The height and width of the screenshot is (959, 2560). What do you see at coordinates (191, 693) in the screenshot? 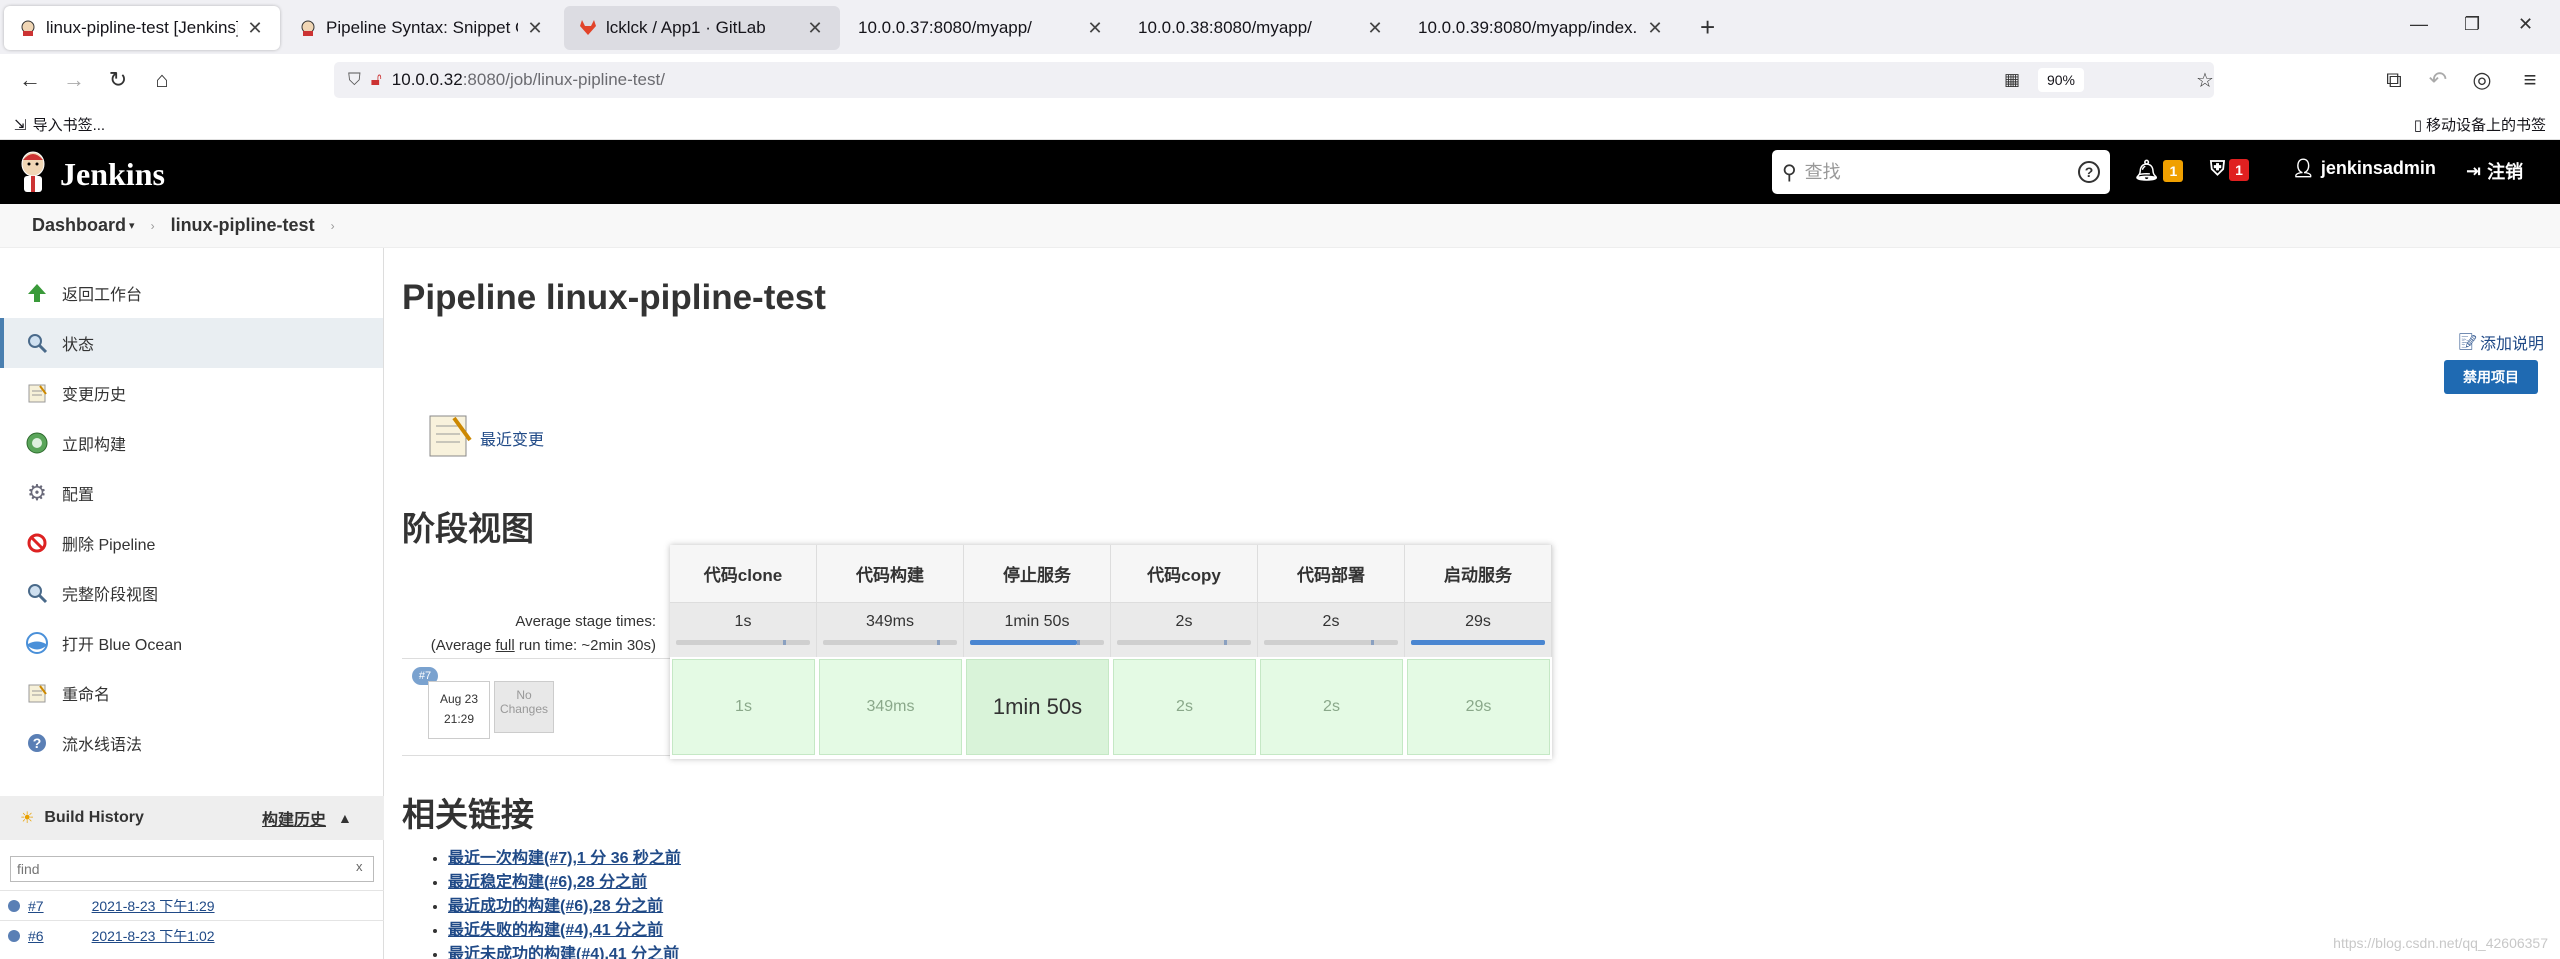
I see `task-rename: 重命名` at bounding box center [191, 693].